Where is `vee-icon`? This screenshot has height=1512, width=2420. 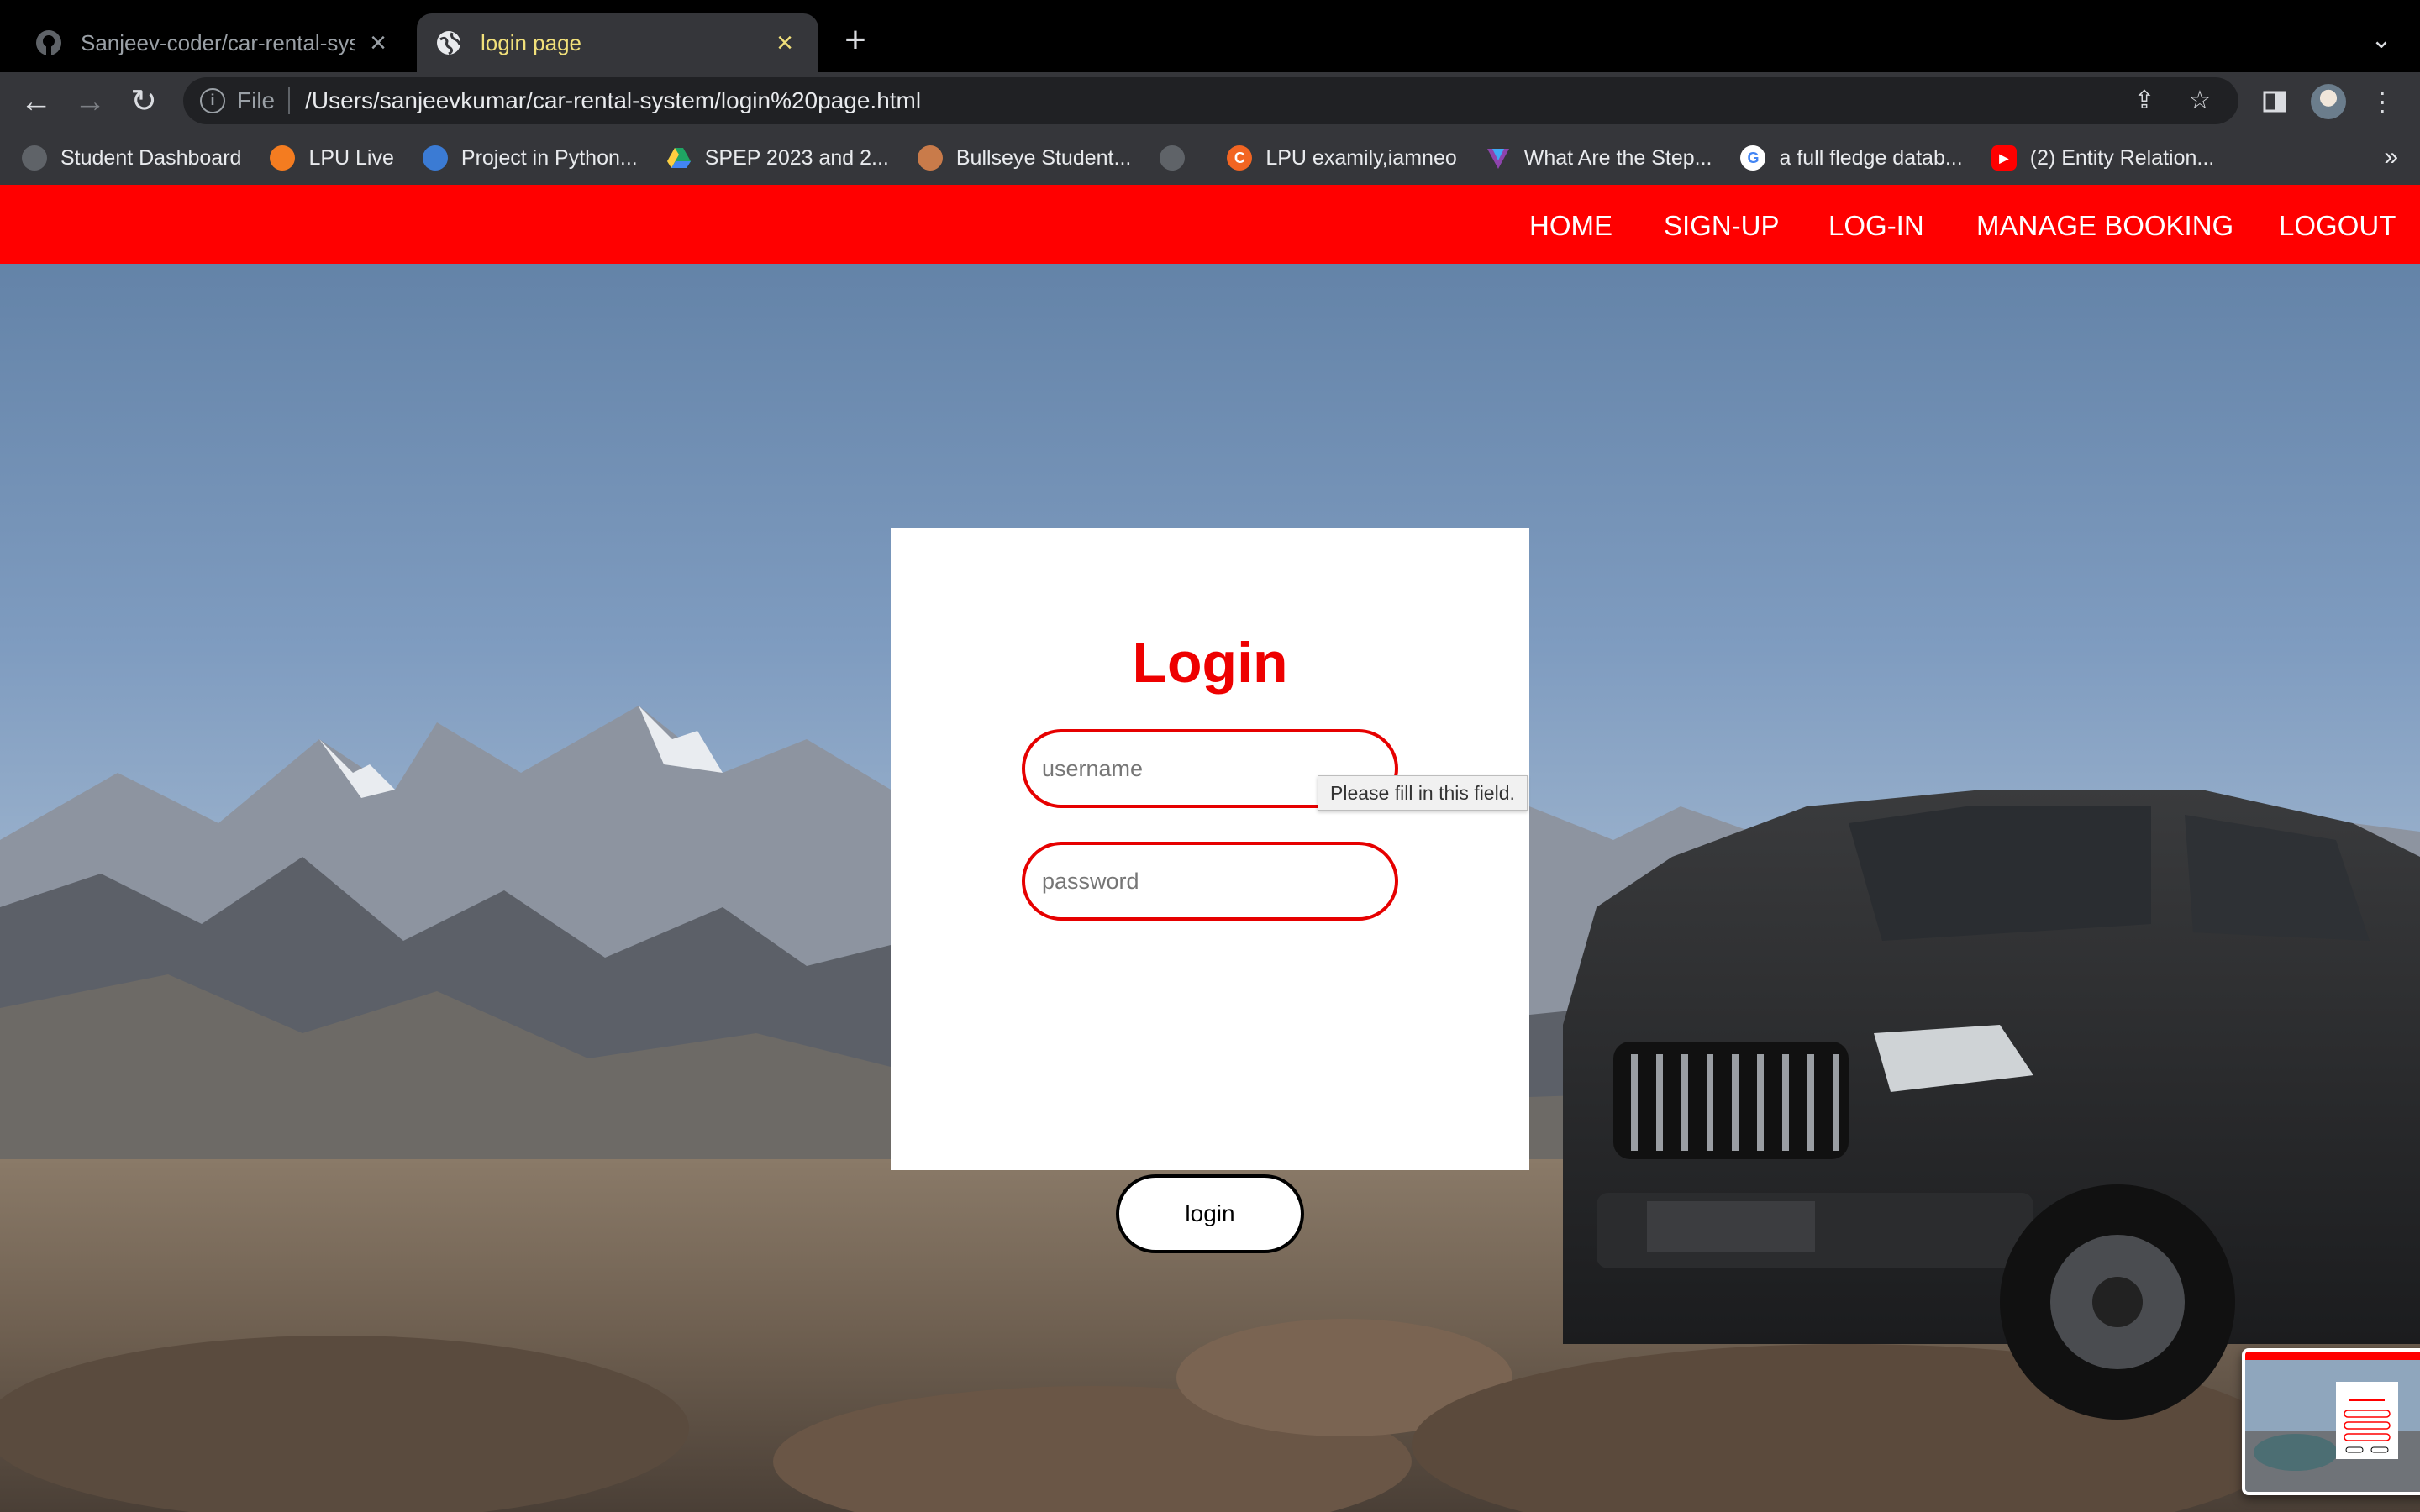 vee-icon is located at coordinates (1498, 158).